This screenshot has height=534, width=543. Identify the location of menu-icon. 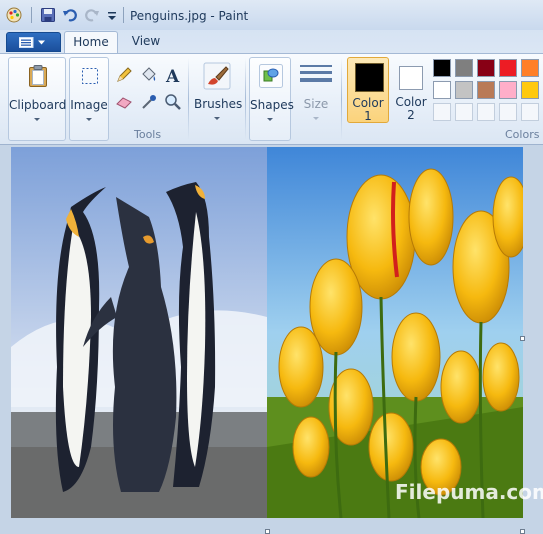
(32, 42).